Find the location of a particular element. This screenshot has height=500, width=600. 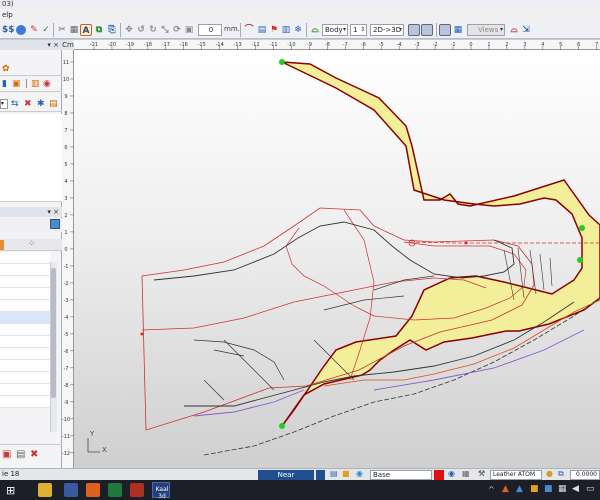

list-icon: ▤ is located at coordinates (20, 454).